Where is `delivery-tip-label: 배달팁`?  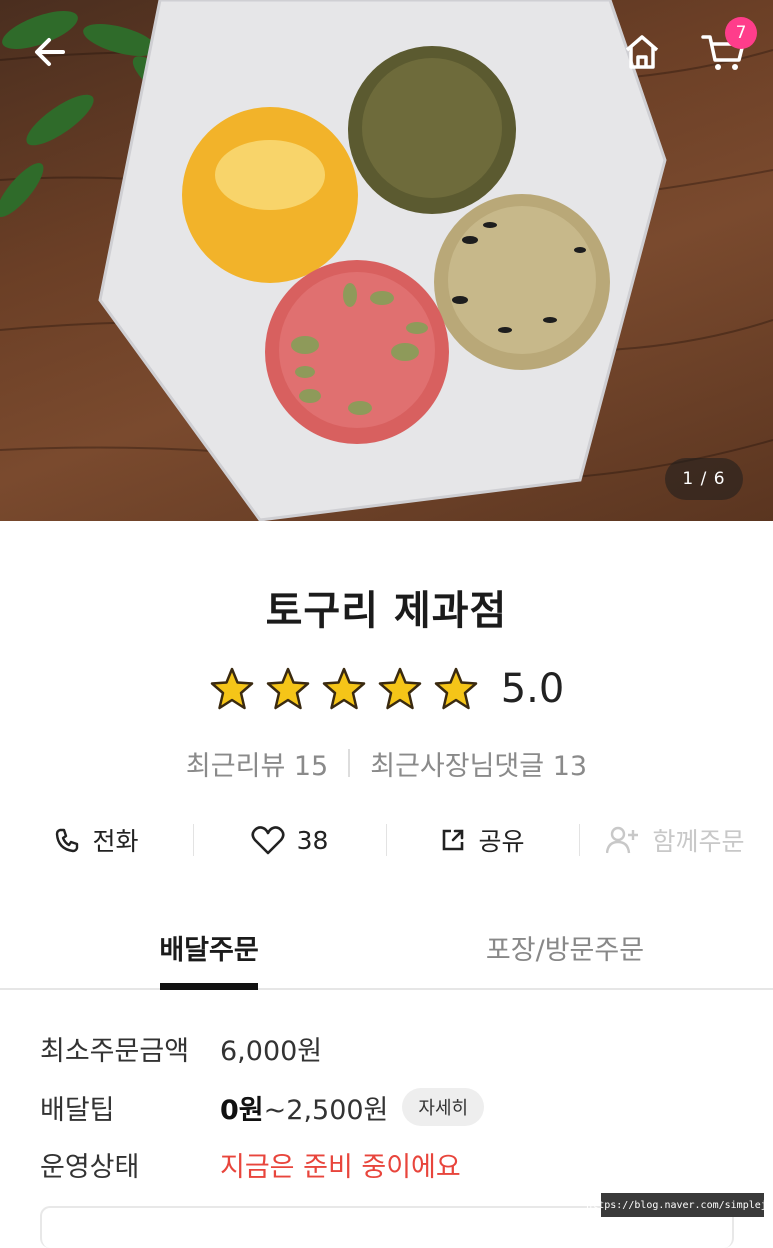
delivery-tip-label: 배달팁 is located at coordinates (77, 1110).